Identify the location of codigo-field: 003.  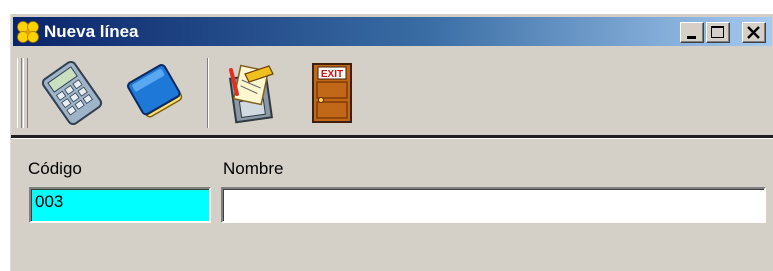
(120, 205).